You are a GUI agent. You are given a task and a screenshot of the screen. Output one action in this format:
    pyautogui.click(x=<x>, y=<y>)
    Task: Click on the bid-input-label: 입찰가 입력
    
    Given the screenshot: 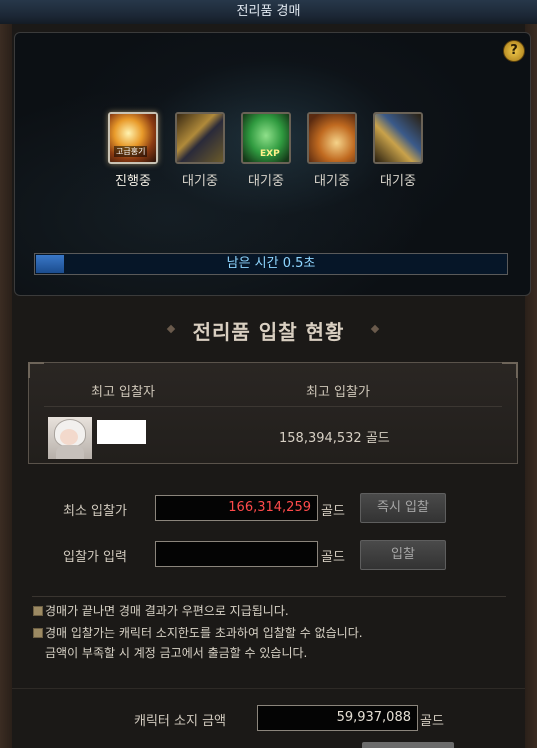 What is the action you would take?
    pyautogui.click(x=95, y=557)
    